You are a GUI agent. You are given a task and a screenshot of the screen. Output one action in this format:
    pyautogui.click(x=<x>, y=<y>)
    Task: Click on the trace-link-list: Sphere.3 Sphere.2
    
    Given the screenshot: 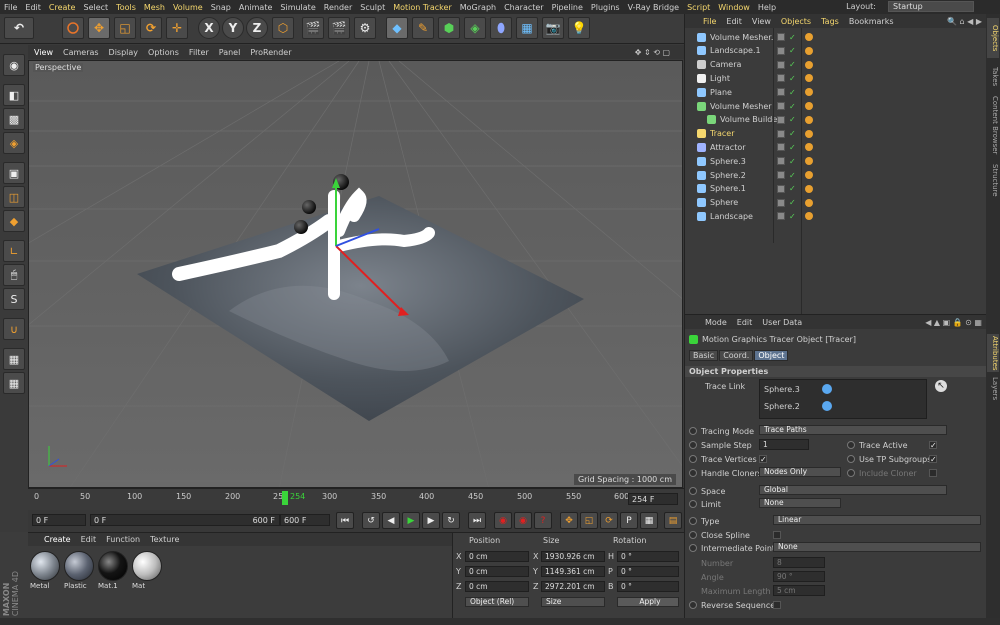 What is the action you would take?
    pyautogui.click(x=843, y=399)
    